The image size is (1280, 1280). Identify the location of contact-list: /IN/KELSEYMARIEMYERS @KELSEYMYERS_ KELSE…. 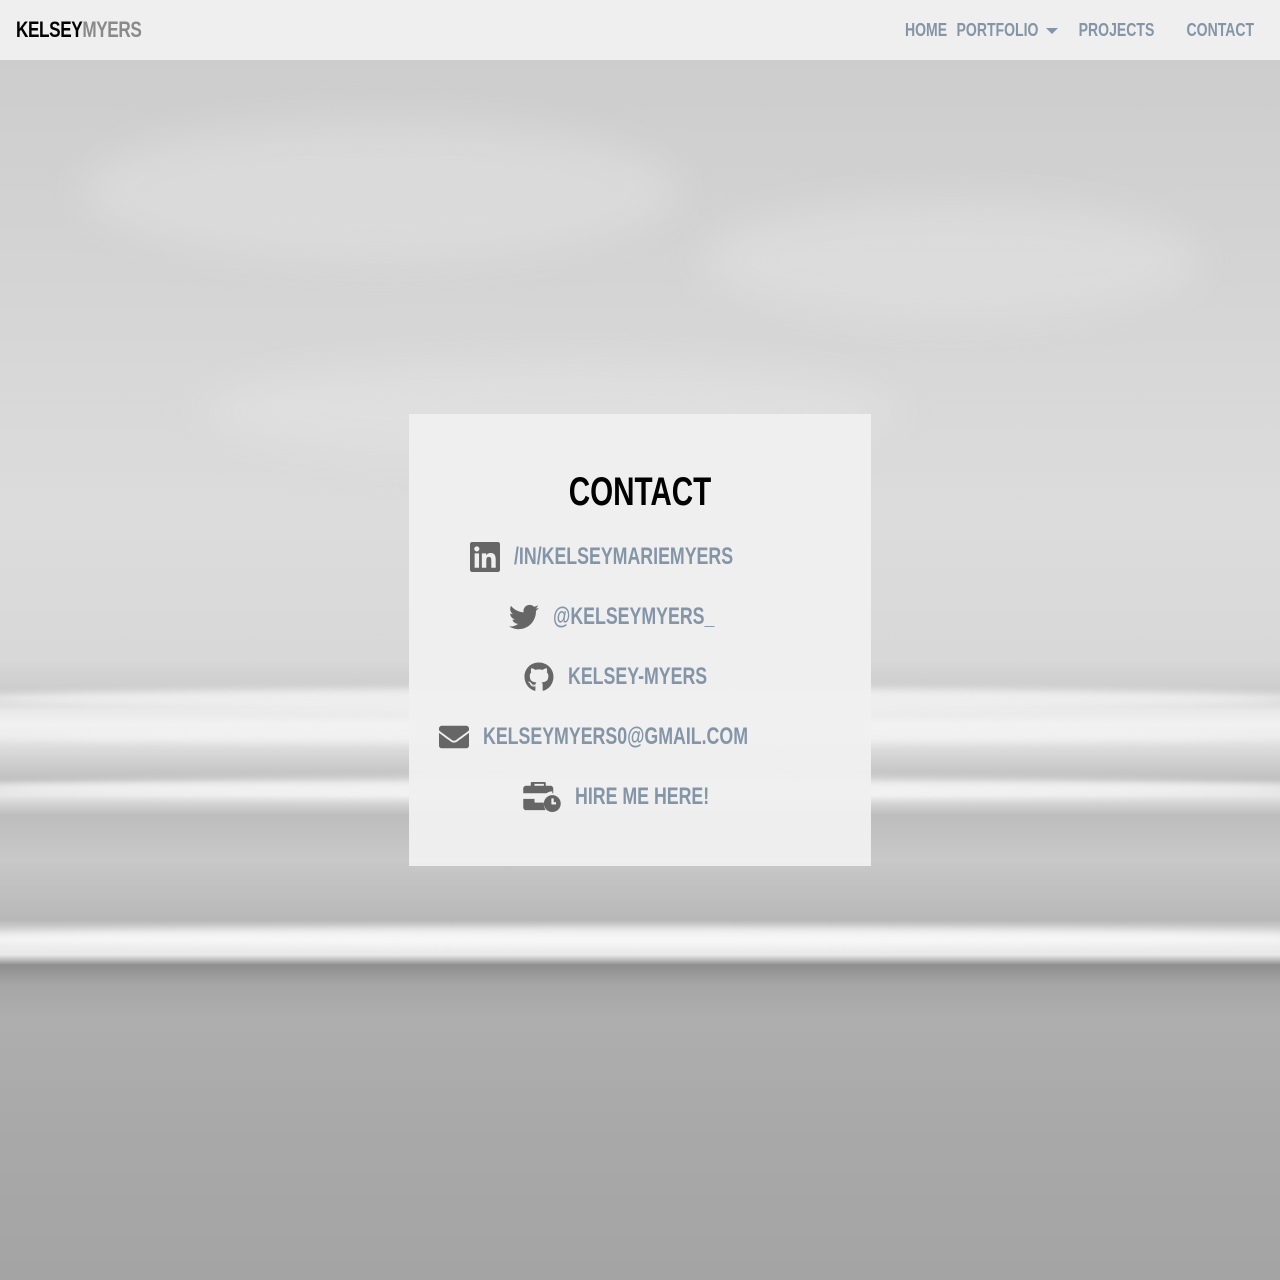
(640, 677).